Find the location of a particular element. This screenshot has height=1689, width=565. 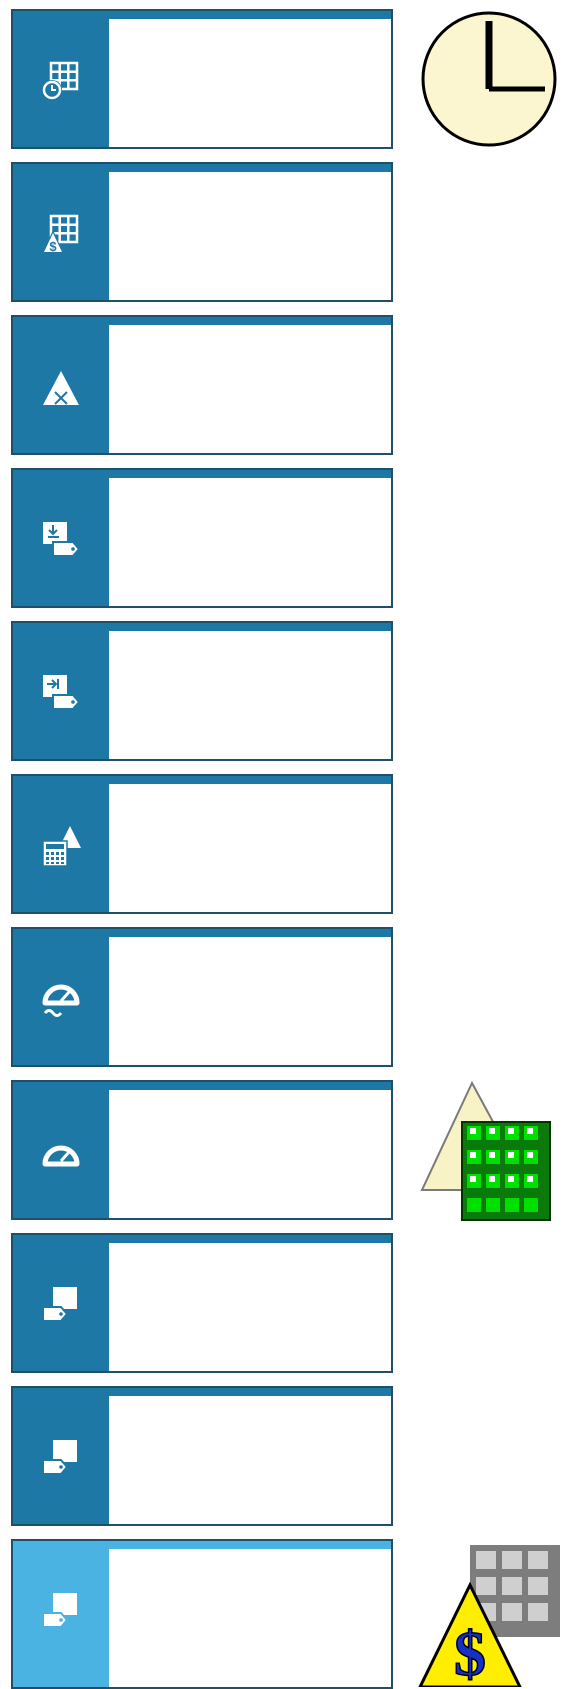

tile-5-topbar is located at coordinates (250, 627).